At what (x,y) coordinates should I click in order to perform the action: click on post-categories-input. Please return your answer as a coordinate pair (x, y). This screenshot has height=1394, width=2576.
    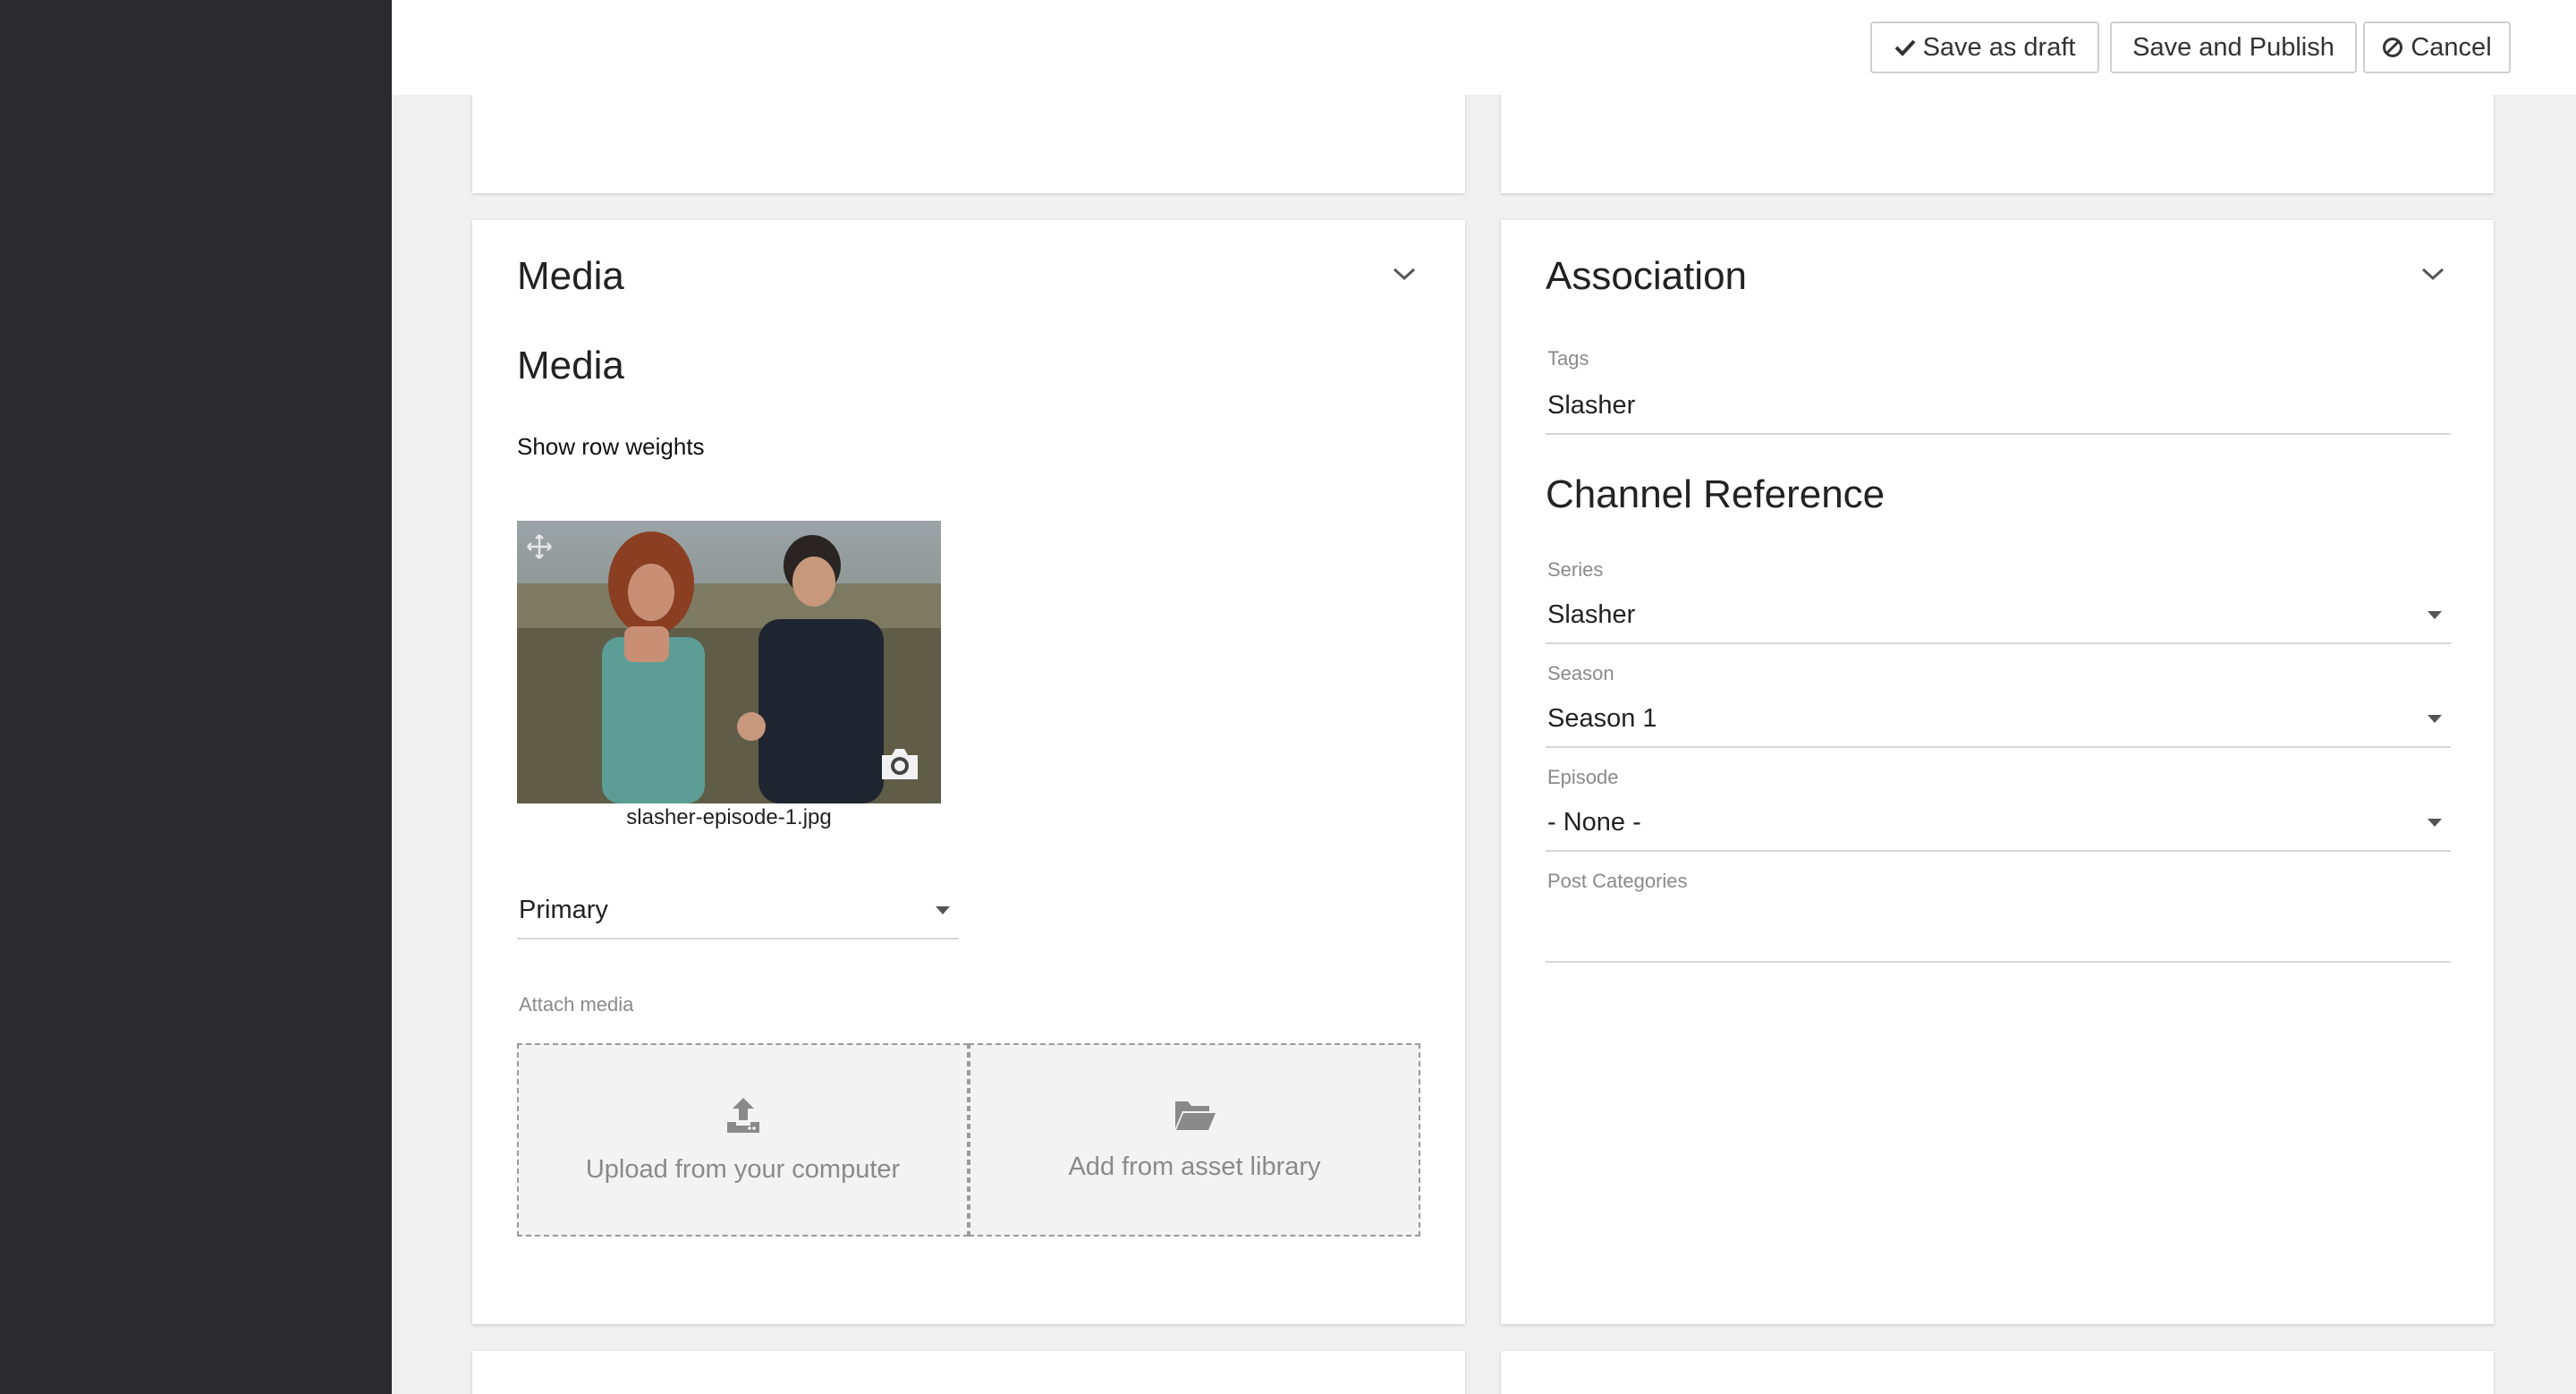
    Looking at the image, I should click on (1998, 930).